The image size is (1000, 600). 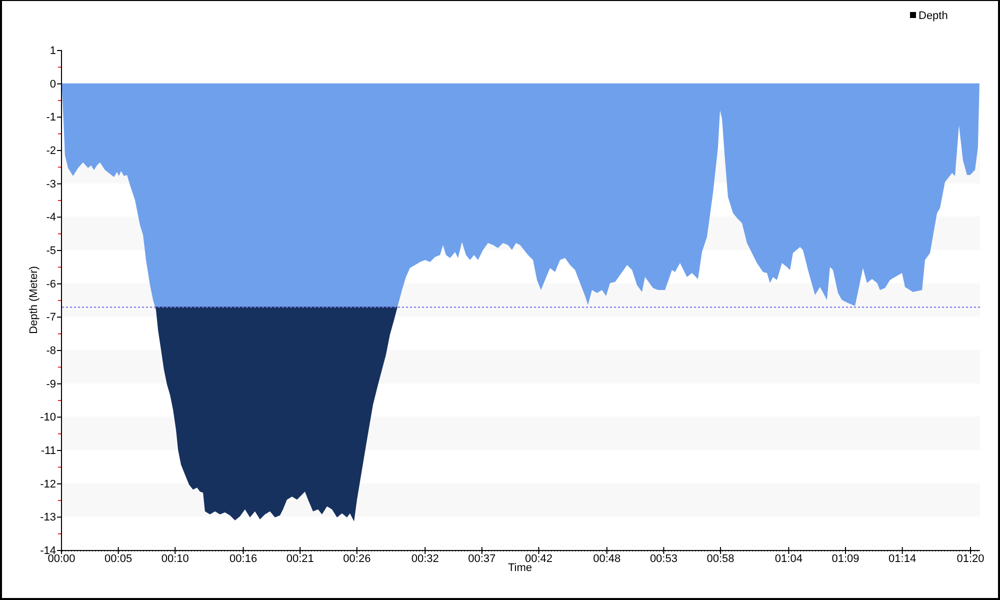 What do you see at coordinates (48, 484) in the screenshot?
I see `y-tick-label: -12` at bounding box center [48, 484].